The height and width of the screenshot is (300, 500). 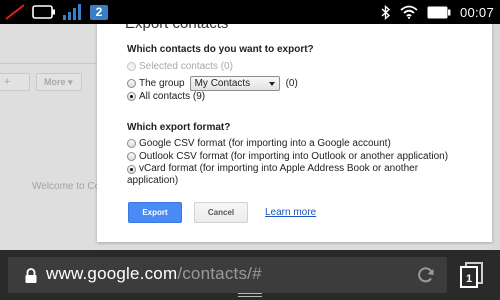 What do you see at coordinates (131, 156) in the screenshot?
I see `radio-outlook-csv` at bounding box center [131, 156].